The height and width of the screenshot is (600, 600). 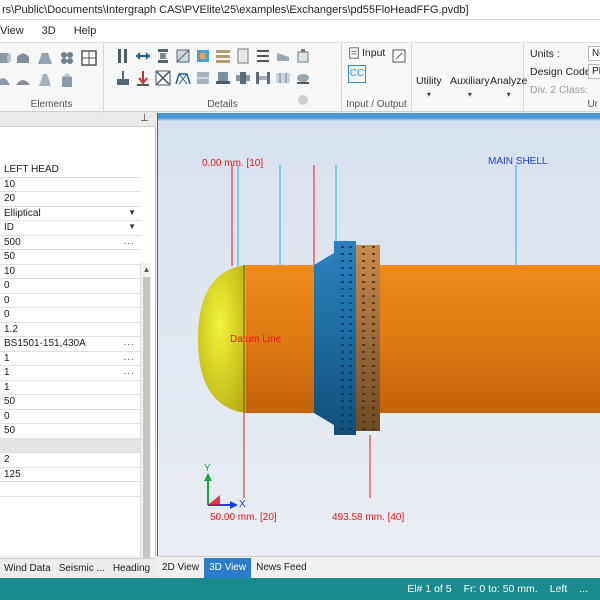 I want to click on pin-icon: ⊥, so click(x=144, y=118).